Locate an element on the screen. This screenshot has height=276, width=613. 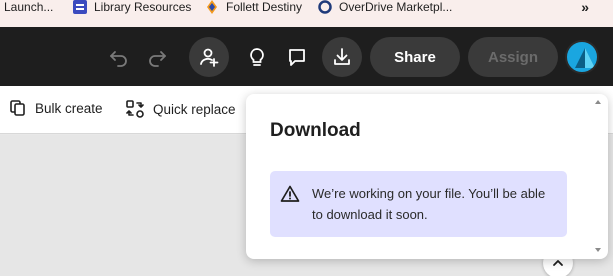
redo-icon is located at coordinates (157, 57).